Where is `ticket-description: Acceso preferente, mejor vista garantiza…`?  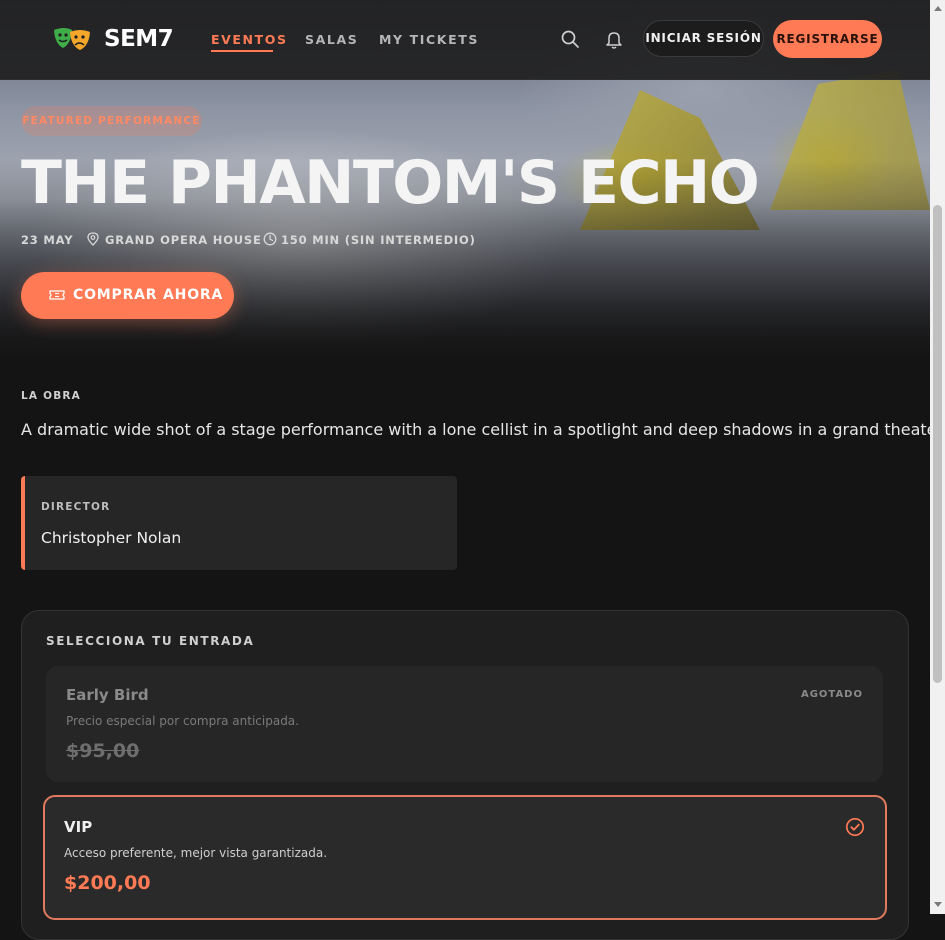 ticket-description: Acceso preferente, mejor vista garantiza… is located at coordinates (196, 853).